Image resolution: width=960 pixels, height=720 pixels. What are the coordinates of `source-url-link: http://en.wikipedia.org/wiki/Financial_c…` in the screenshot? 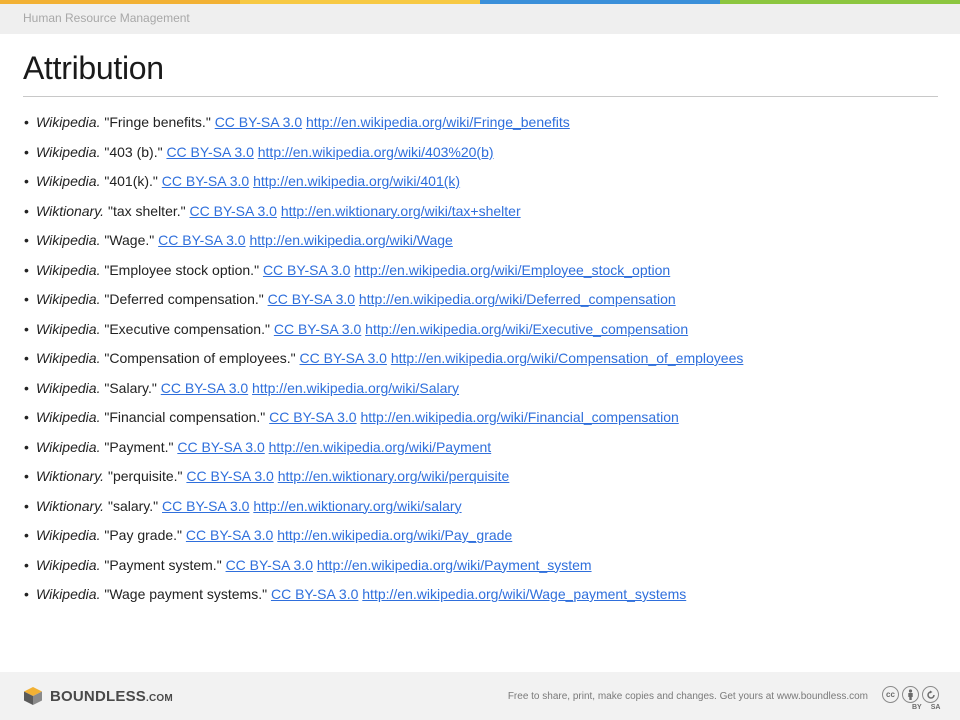 It's located at (519, 417).